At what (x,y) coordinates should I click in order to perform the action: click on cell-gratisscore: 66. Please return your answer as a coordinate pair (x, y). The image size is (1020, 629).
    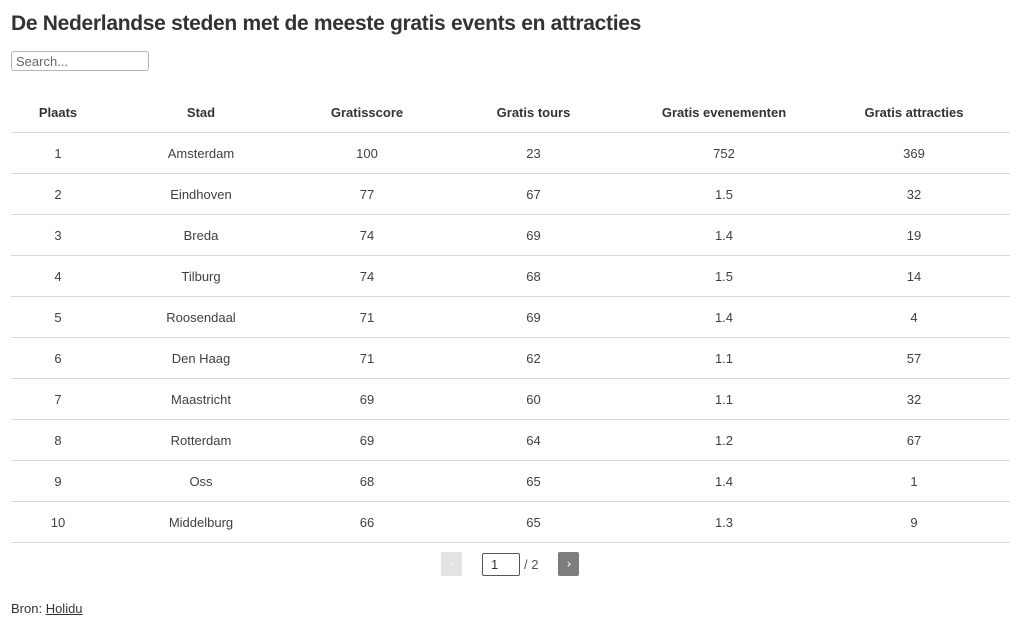
    Looking at the image, I should click on (367, 522).